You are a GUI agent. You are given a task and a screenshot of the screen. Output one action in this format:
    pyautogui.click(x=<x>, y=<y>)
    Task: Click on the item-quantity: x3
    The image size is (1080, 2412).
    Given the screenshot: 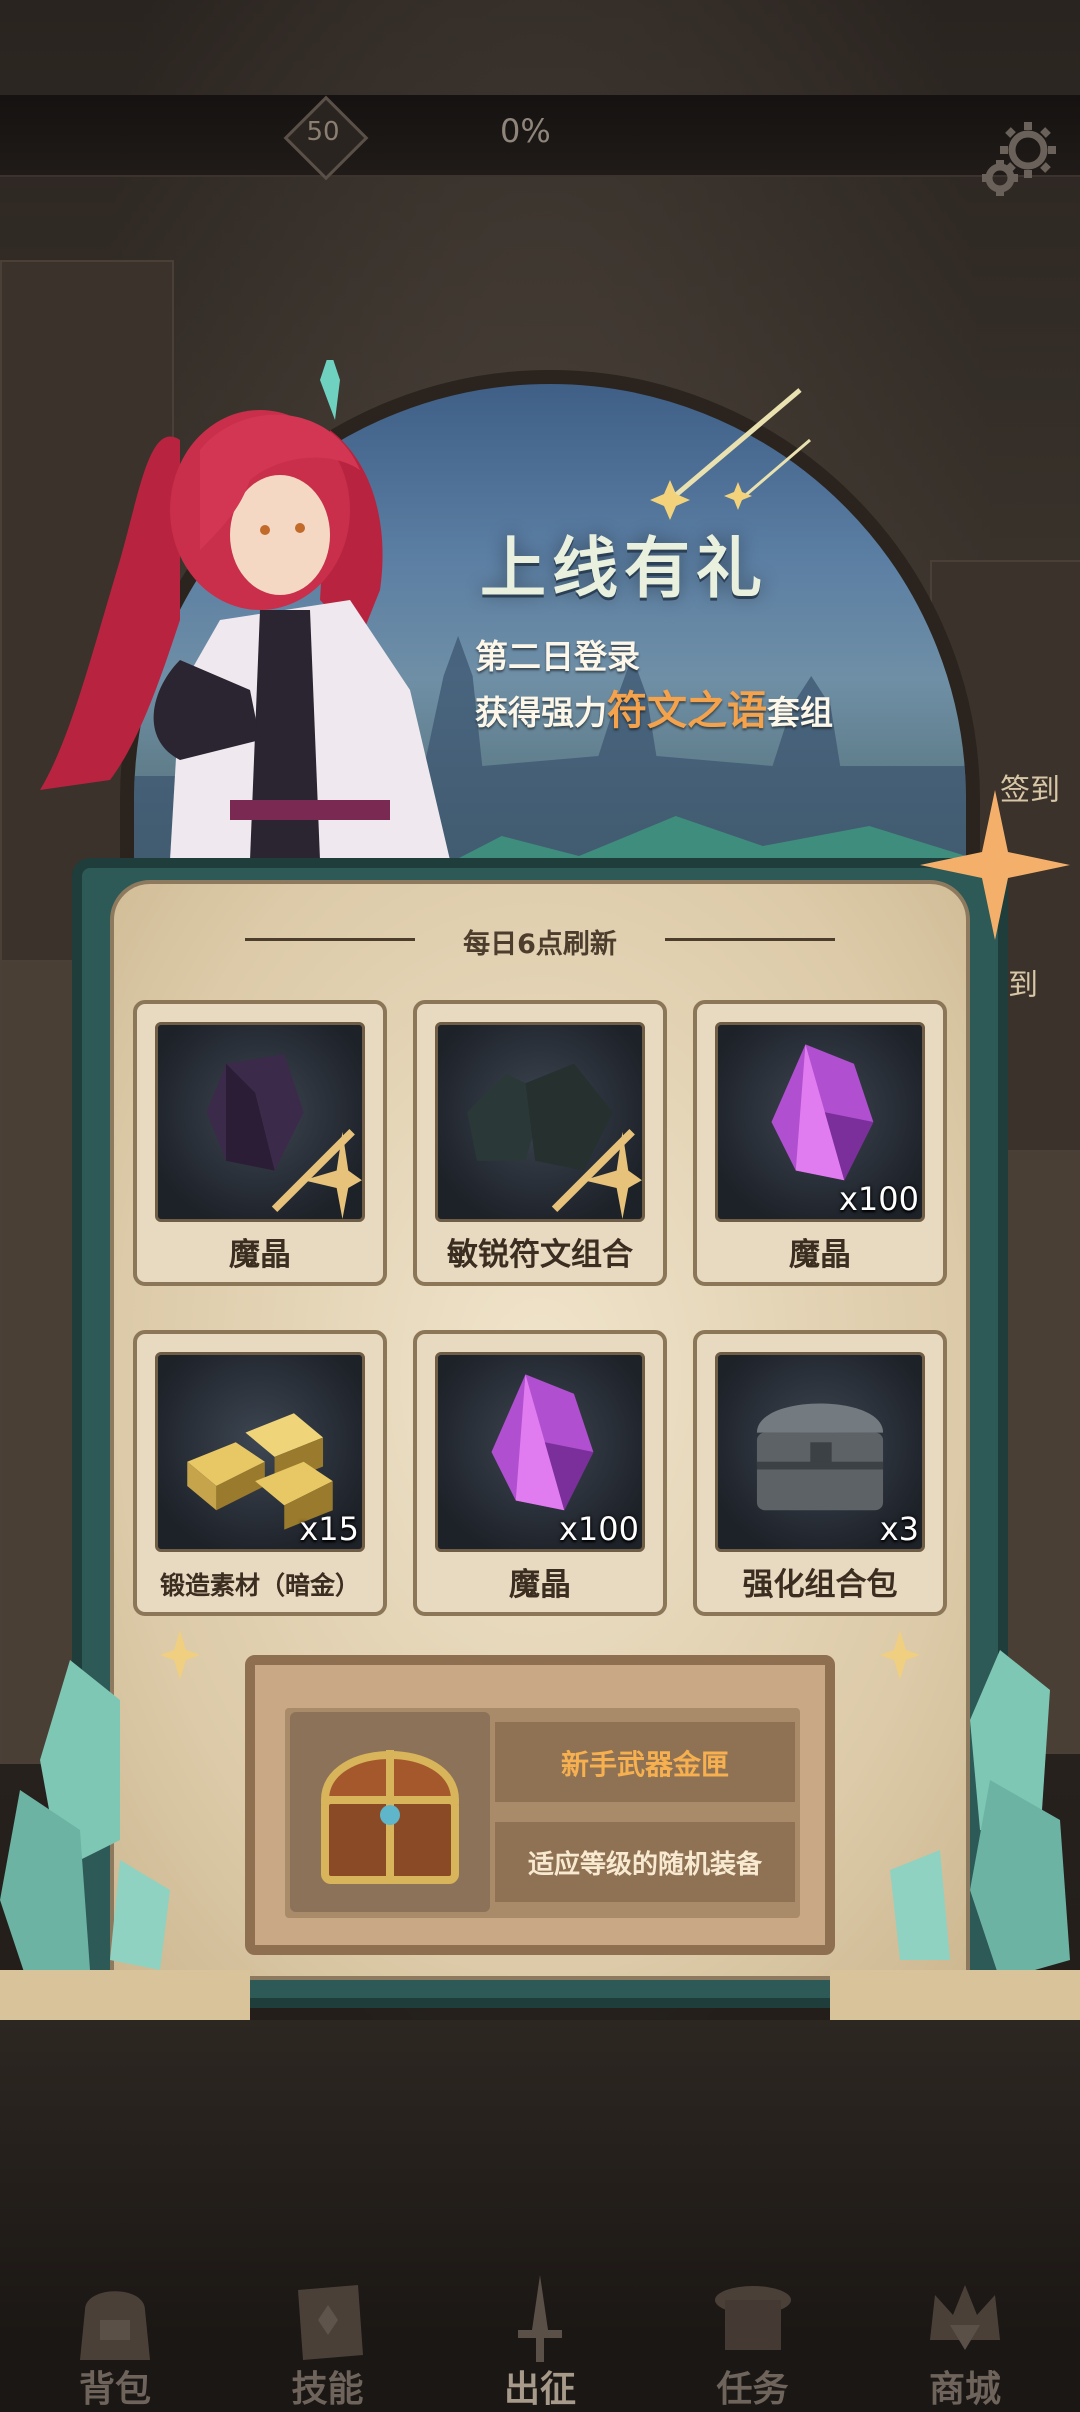 What is the action you would take?
    pyautogui.click(x=899, y=1529)
    